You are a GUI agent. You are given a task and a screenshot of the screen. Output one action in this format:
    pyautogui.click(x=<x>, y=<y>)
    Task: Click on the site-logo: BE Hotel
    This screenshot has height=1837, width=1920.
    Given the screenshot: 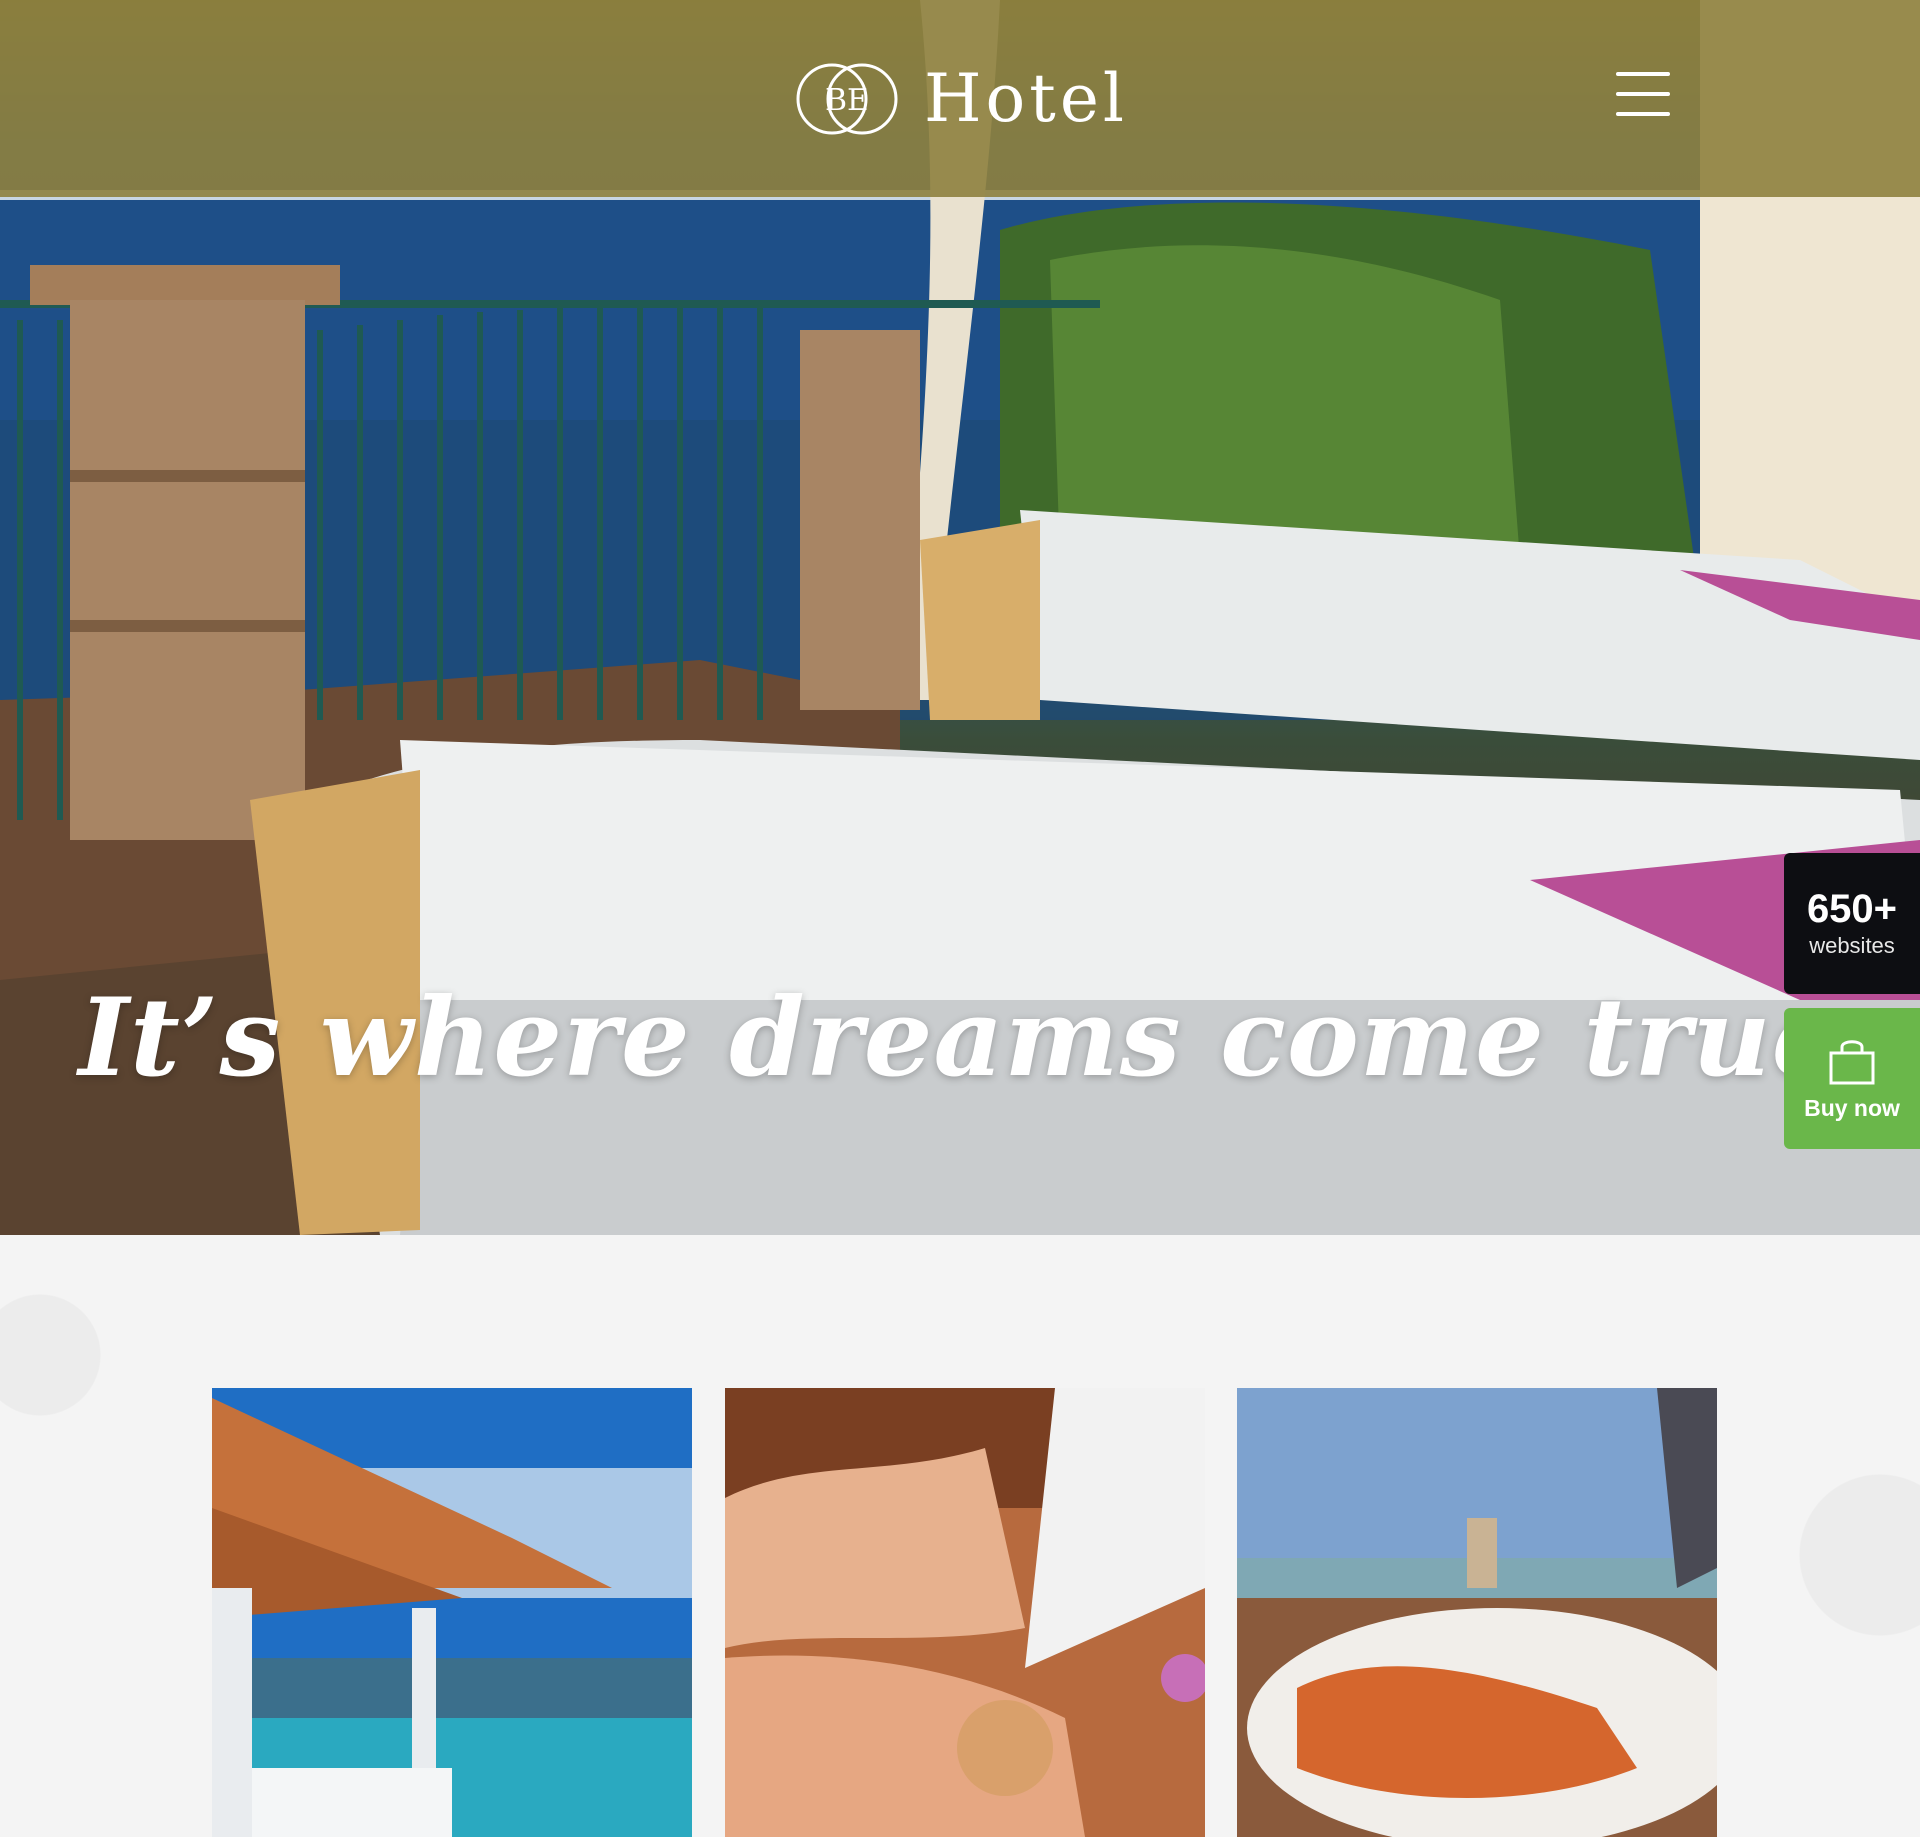 What is the action you would take?
    pyautogui.click(x=960, y=99)
    